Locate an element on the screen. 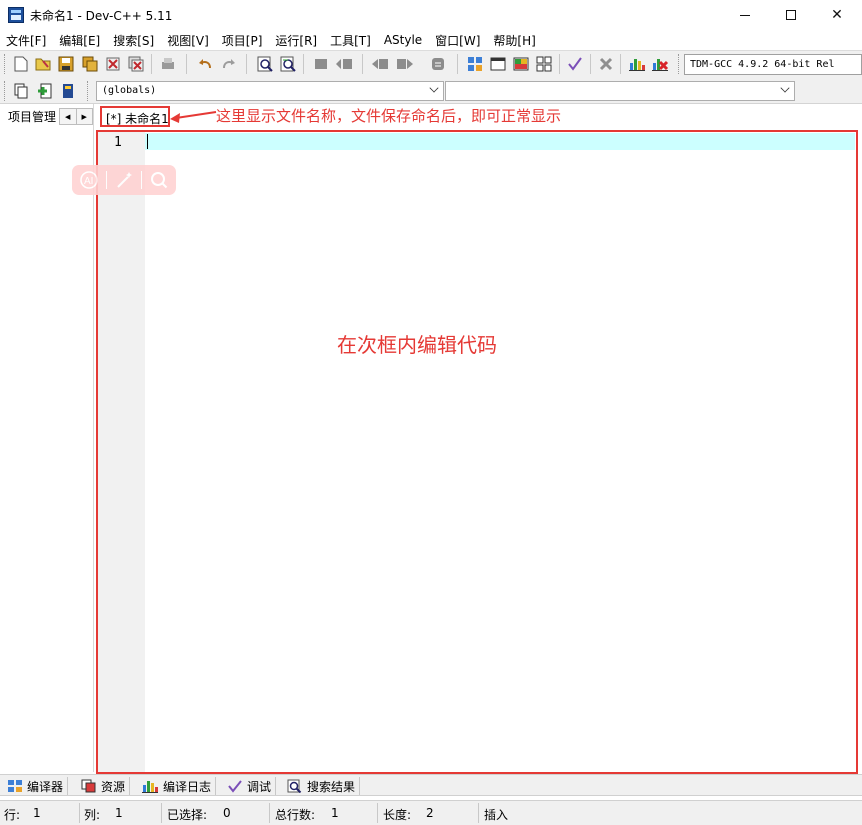  menu-search: 搜索[S] is located at coordinates (133, 40).